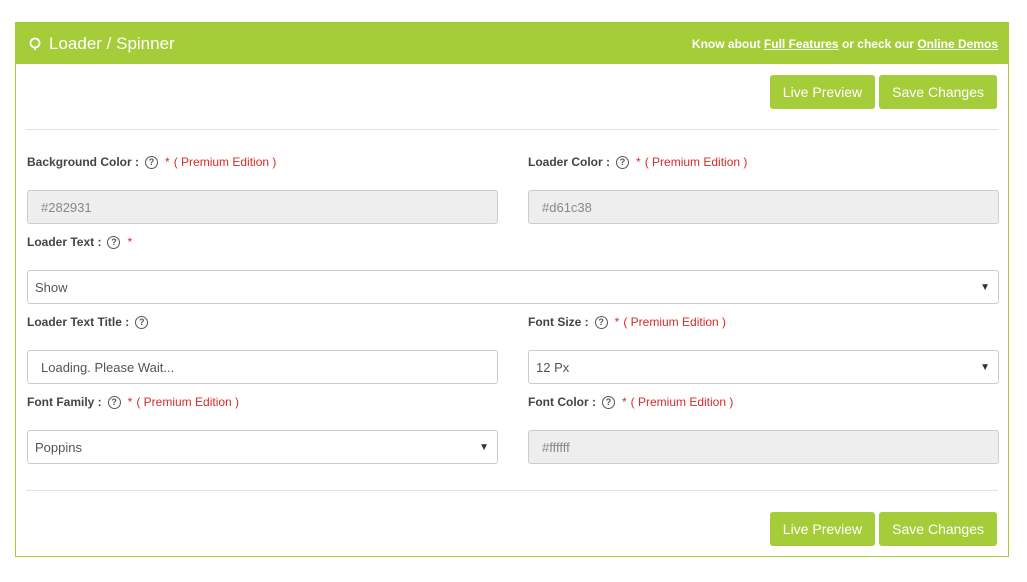 Image resolution: width=1027 pixels, height=582 pixels. Describe the element at coordinates (562, 402) in the screenshot. I see `font-color-label: Font Color :` at that location.